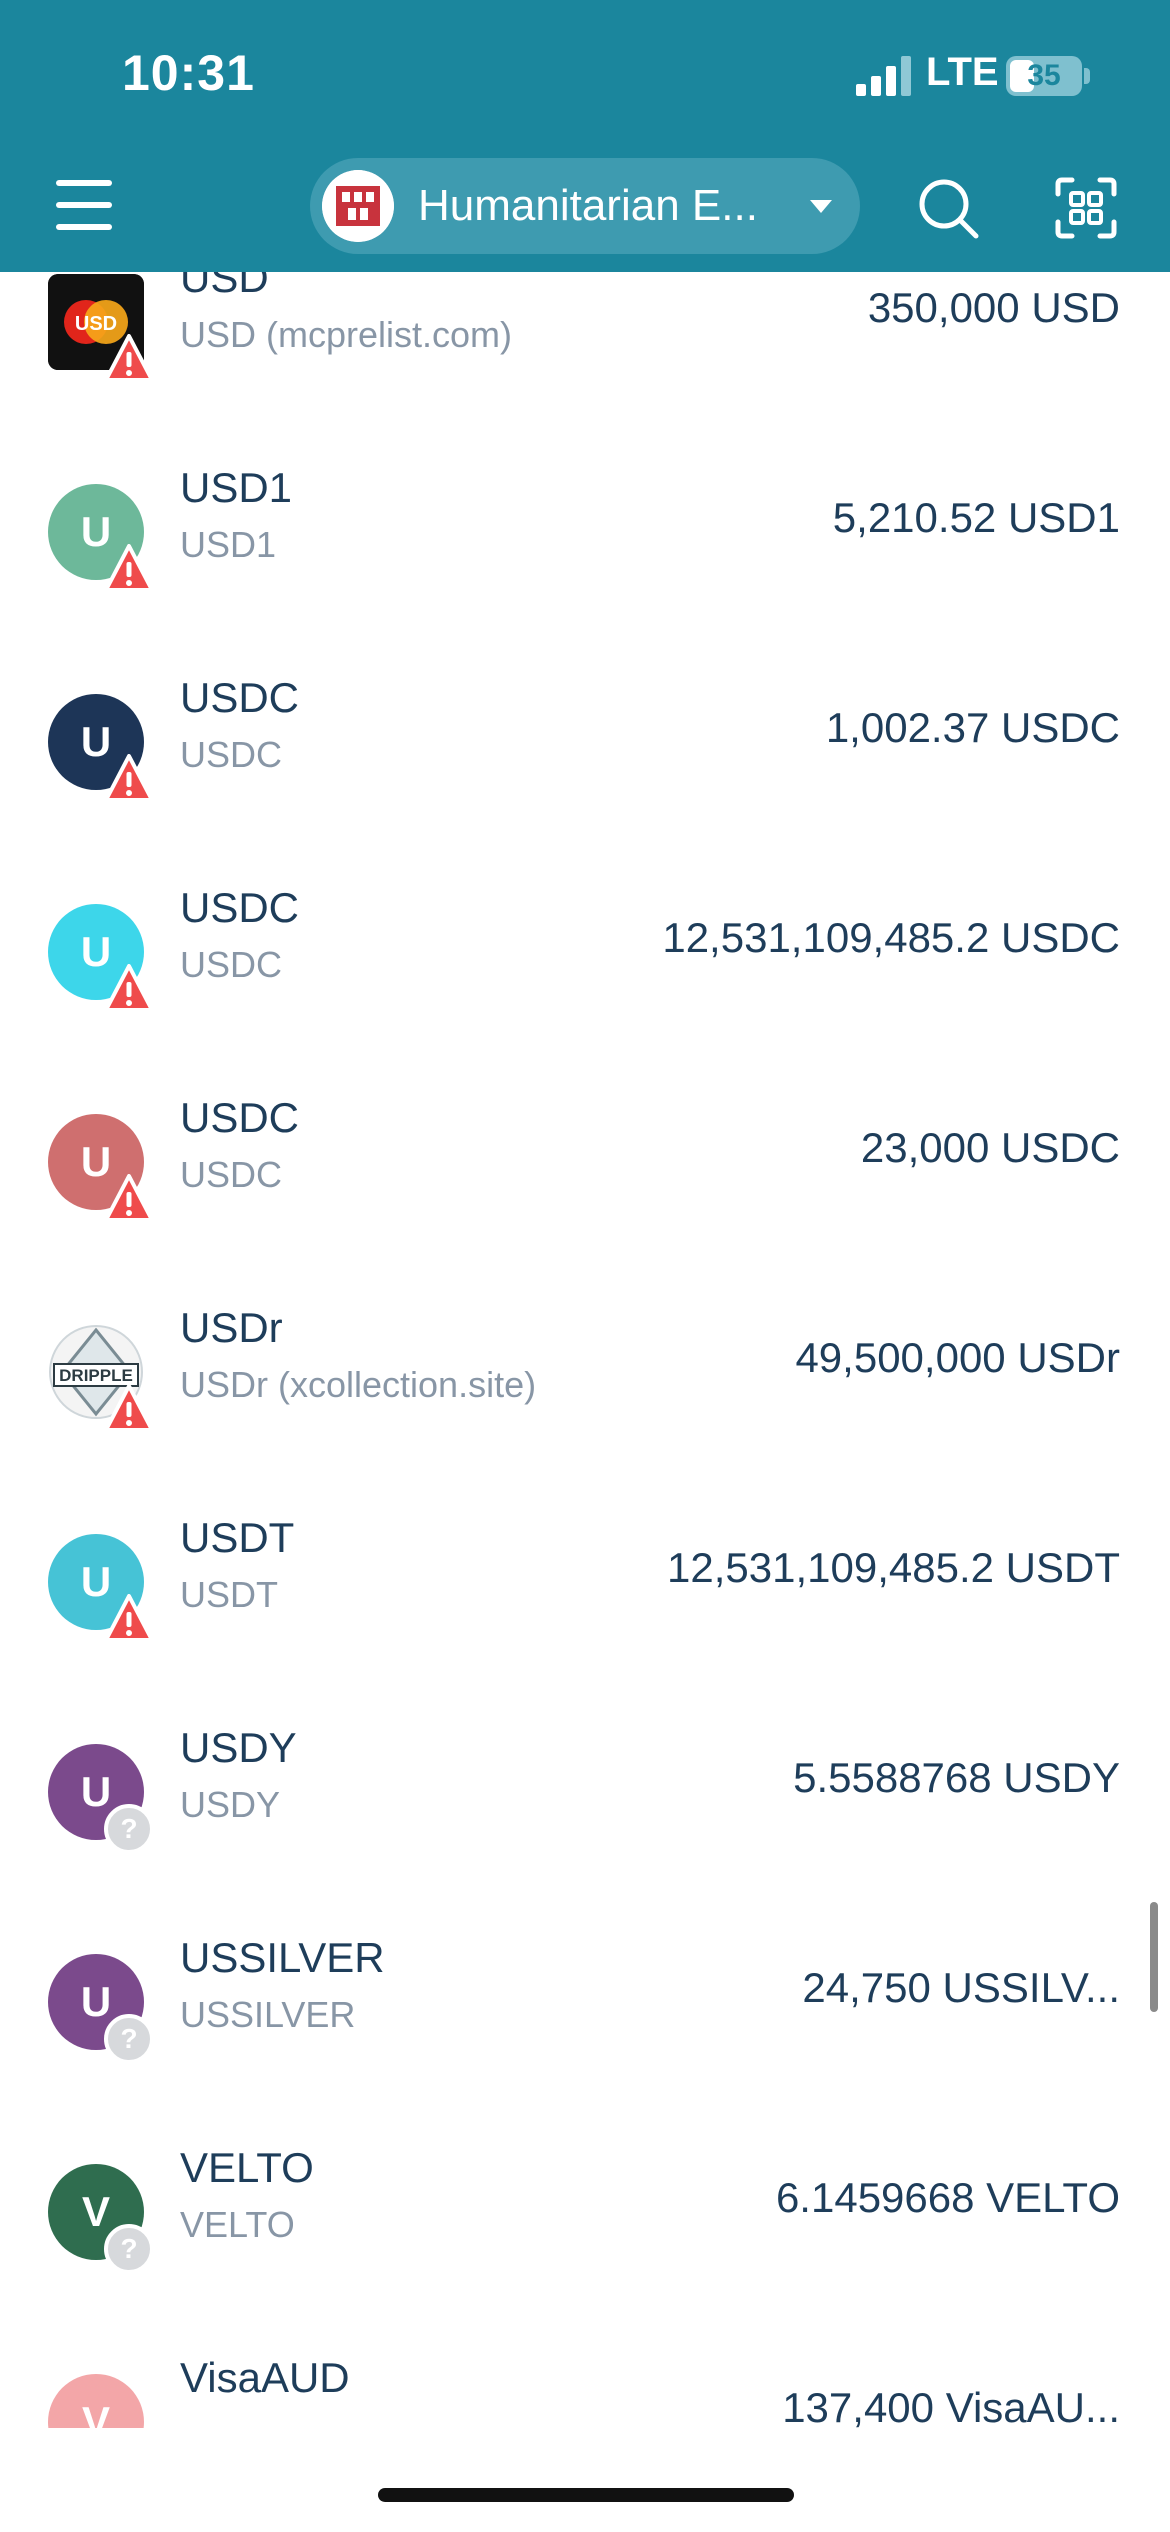 This screenshot has height=2532, width=1170. What do you see at coordinates (96, 324) in the screenshot?
I see `svg-text: USD` at bounding box center [96, 324].